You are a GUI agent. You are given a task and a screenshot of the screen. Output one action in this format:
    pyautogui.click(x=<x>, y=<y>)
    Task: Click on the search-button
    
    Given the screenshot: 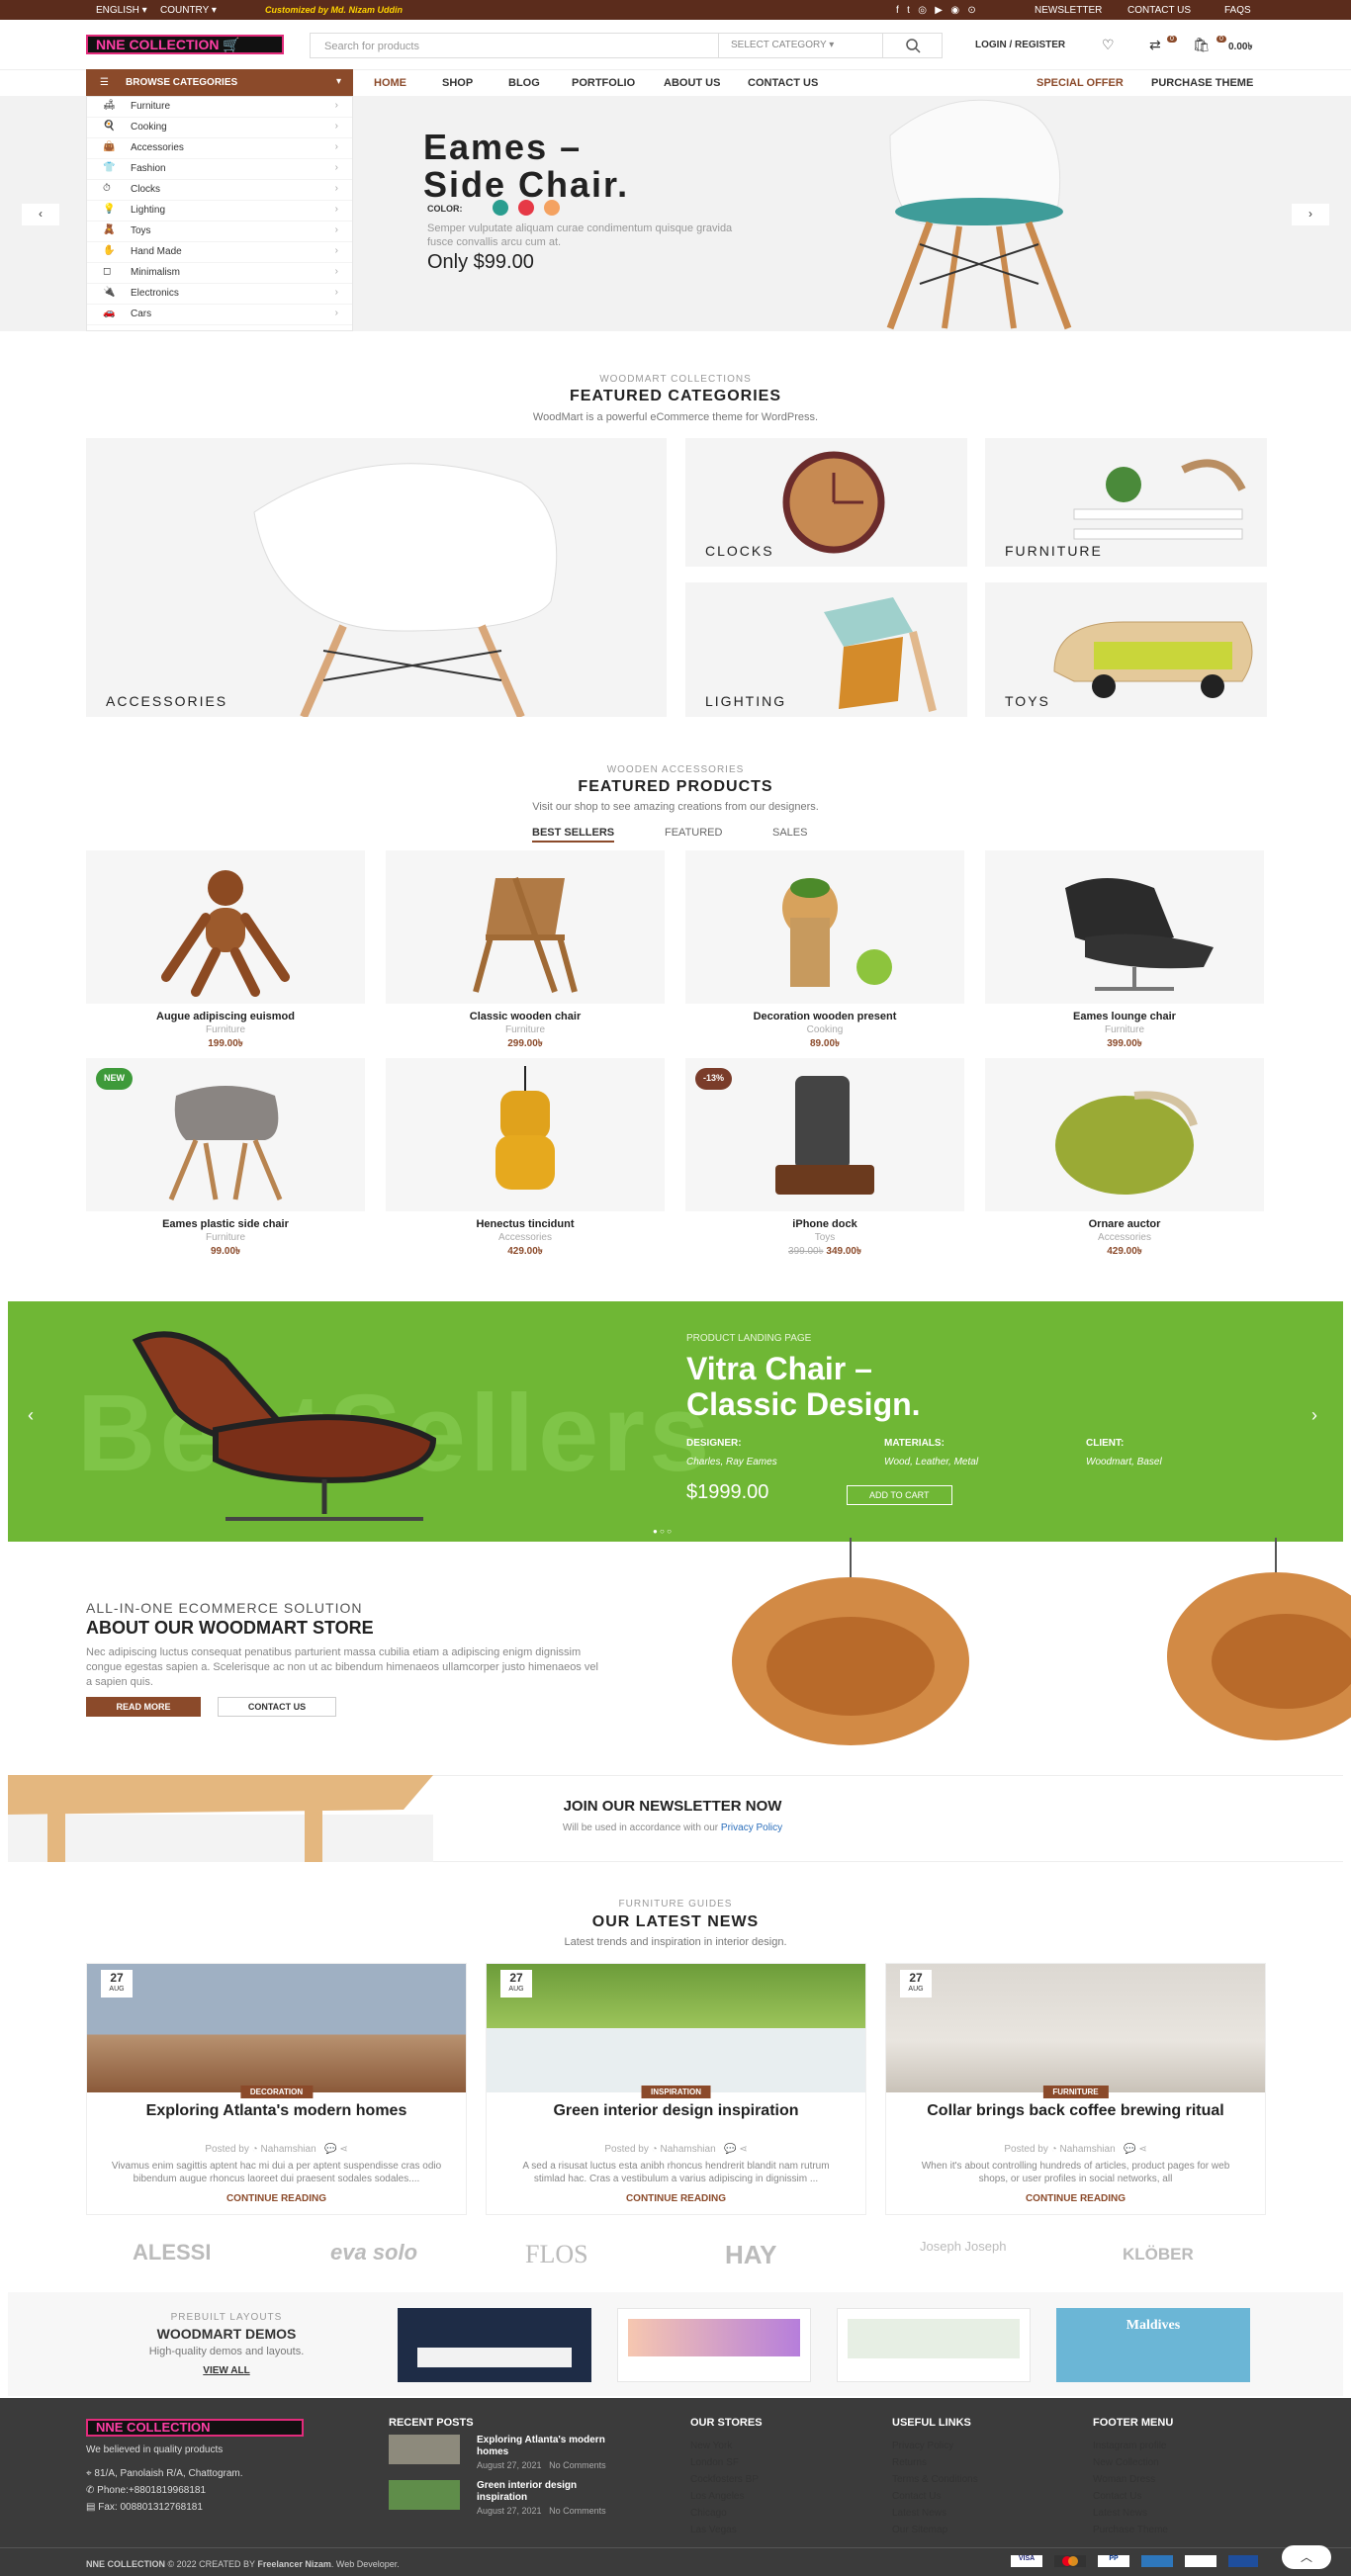 What is the action you would take?
    pyautogui.click(x=912, y=45)
    